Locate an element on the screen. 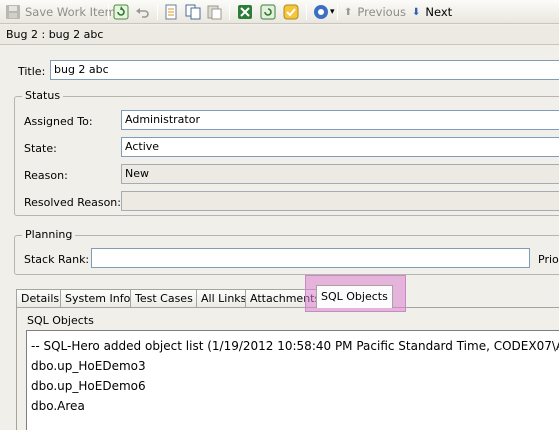  mark-complete-button is located at coordinates (291, 12).